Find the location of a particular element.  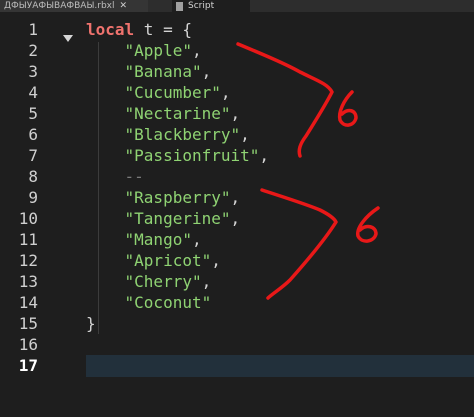

string-literal: "Tangerine" is located at coordinates (177, 218).